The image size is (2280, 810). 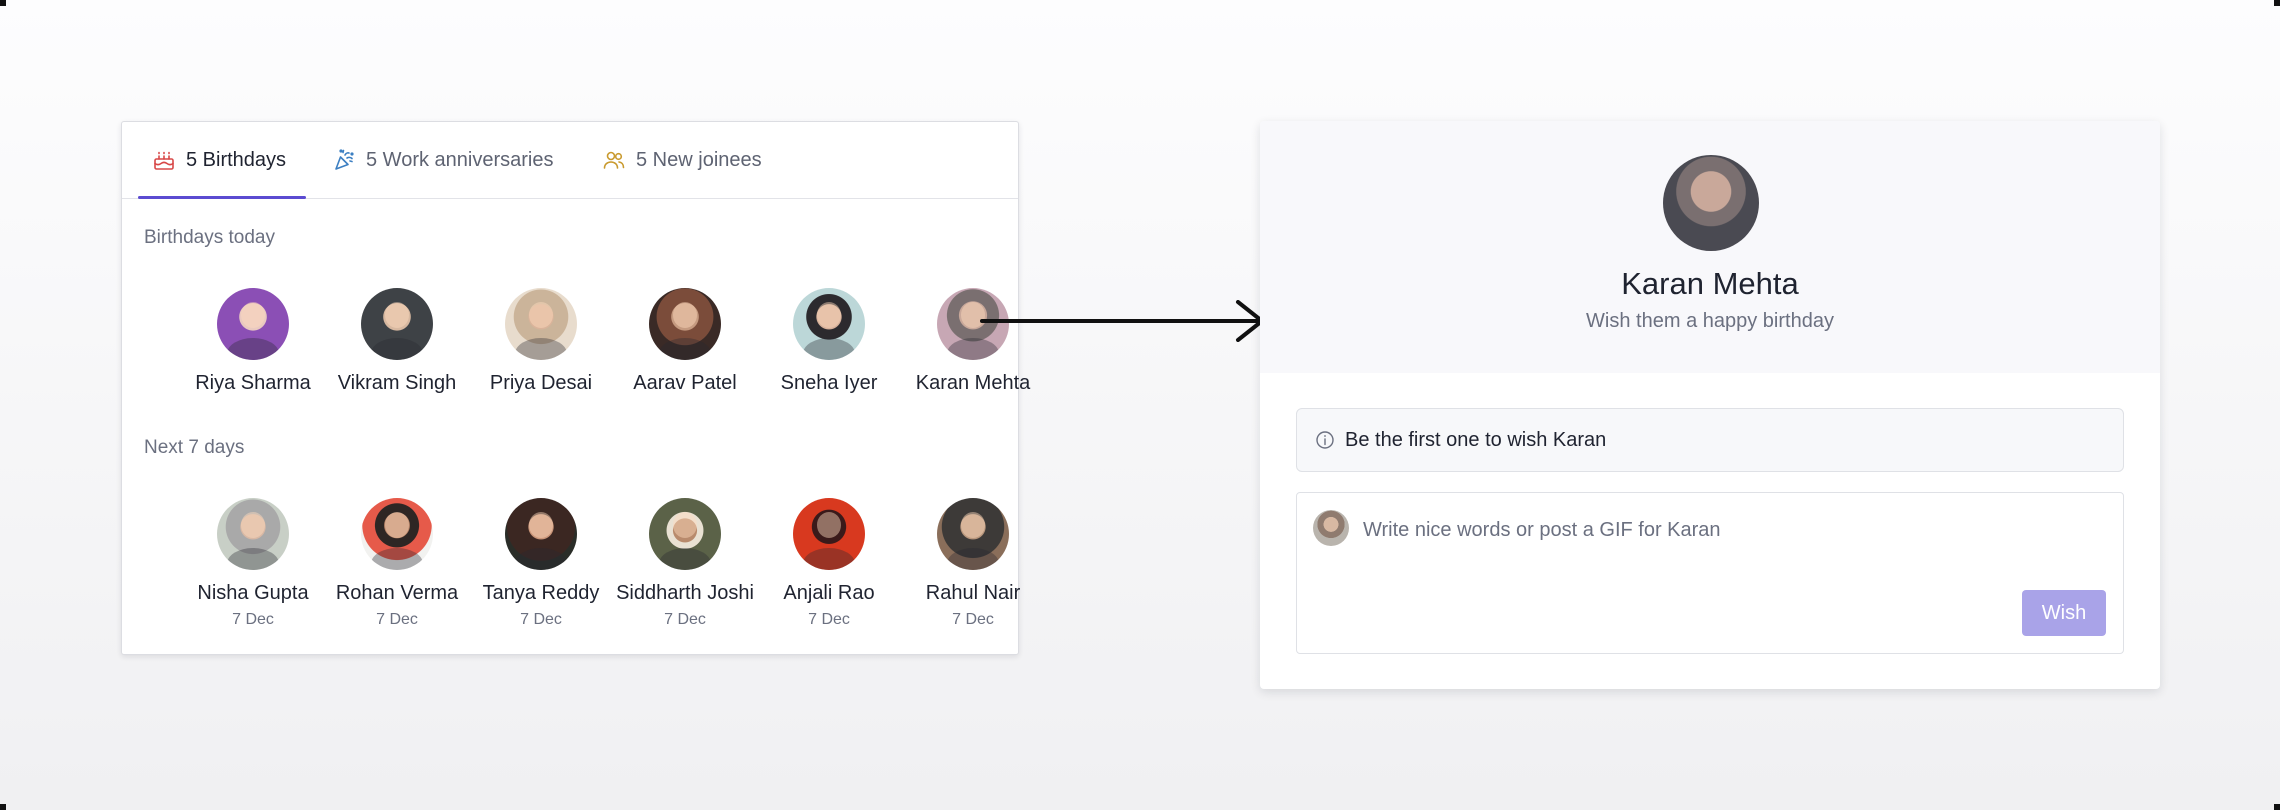 I want to click on tab-work-anniversaries: 5 Work anniversaries, so click(x=442, y=160).